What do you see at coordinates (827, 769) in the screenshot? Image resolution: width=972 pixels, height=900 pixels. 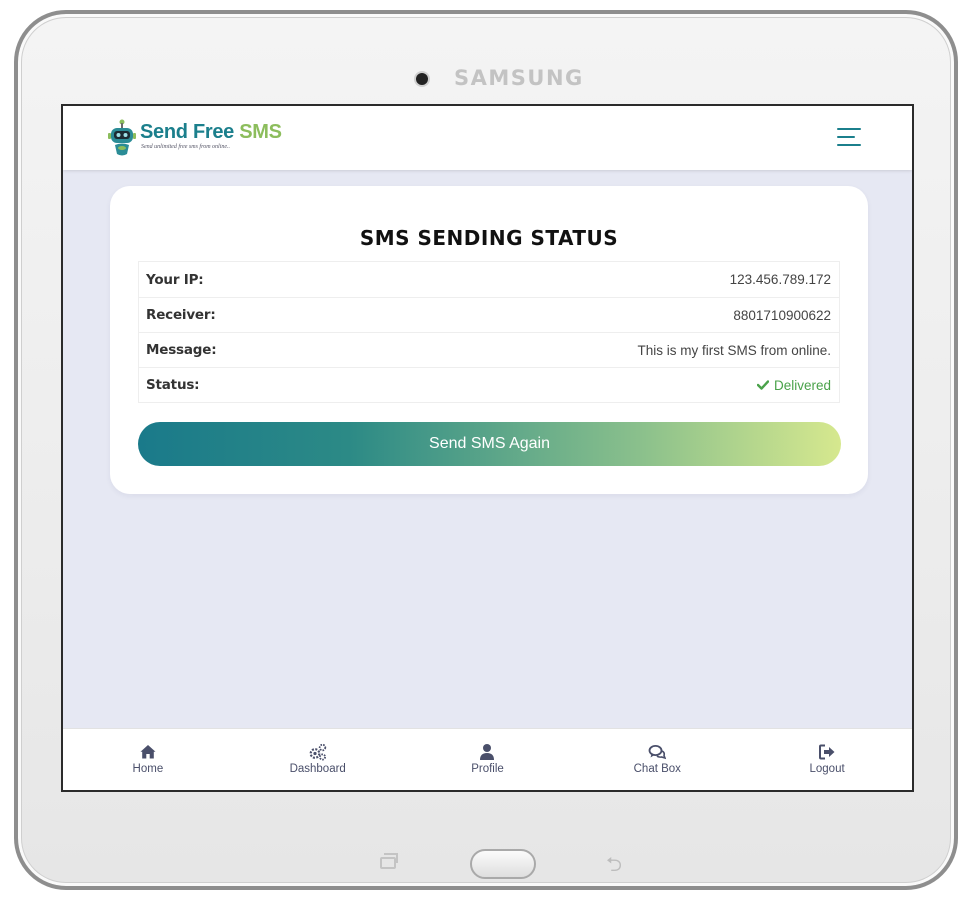 I see `nav-label-logout: Logout` at bounding box center [827, 769].